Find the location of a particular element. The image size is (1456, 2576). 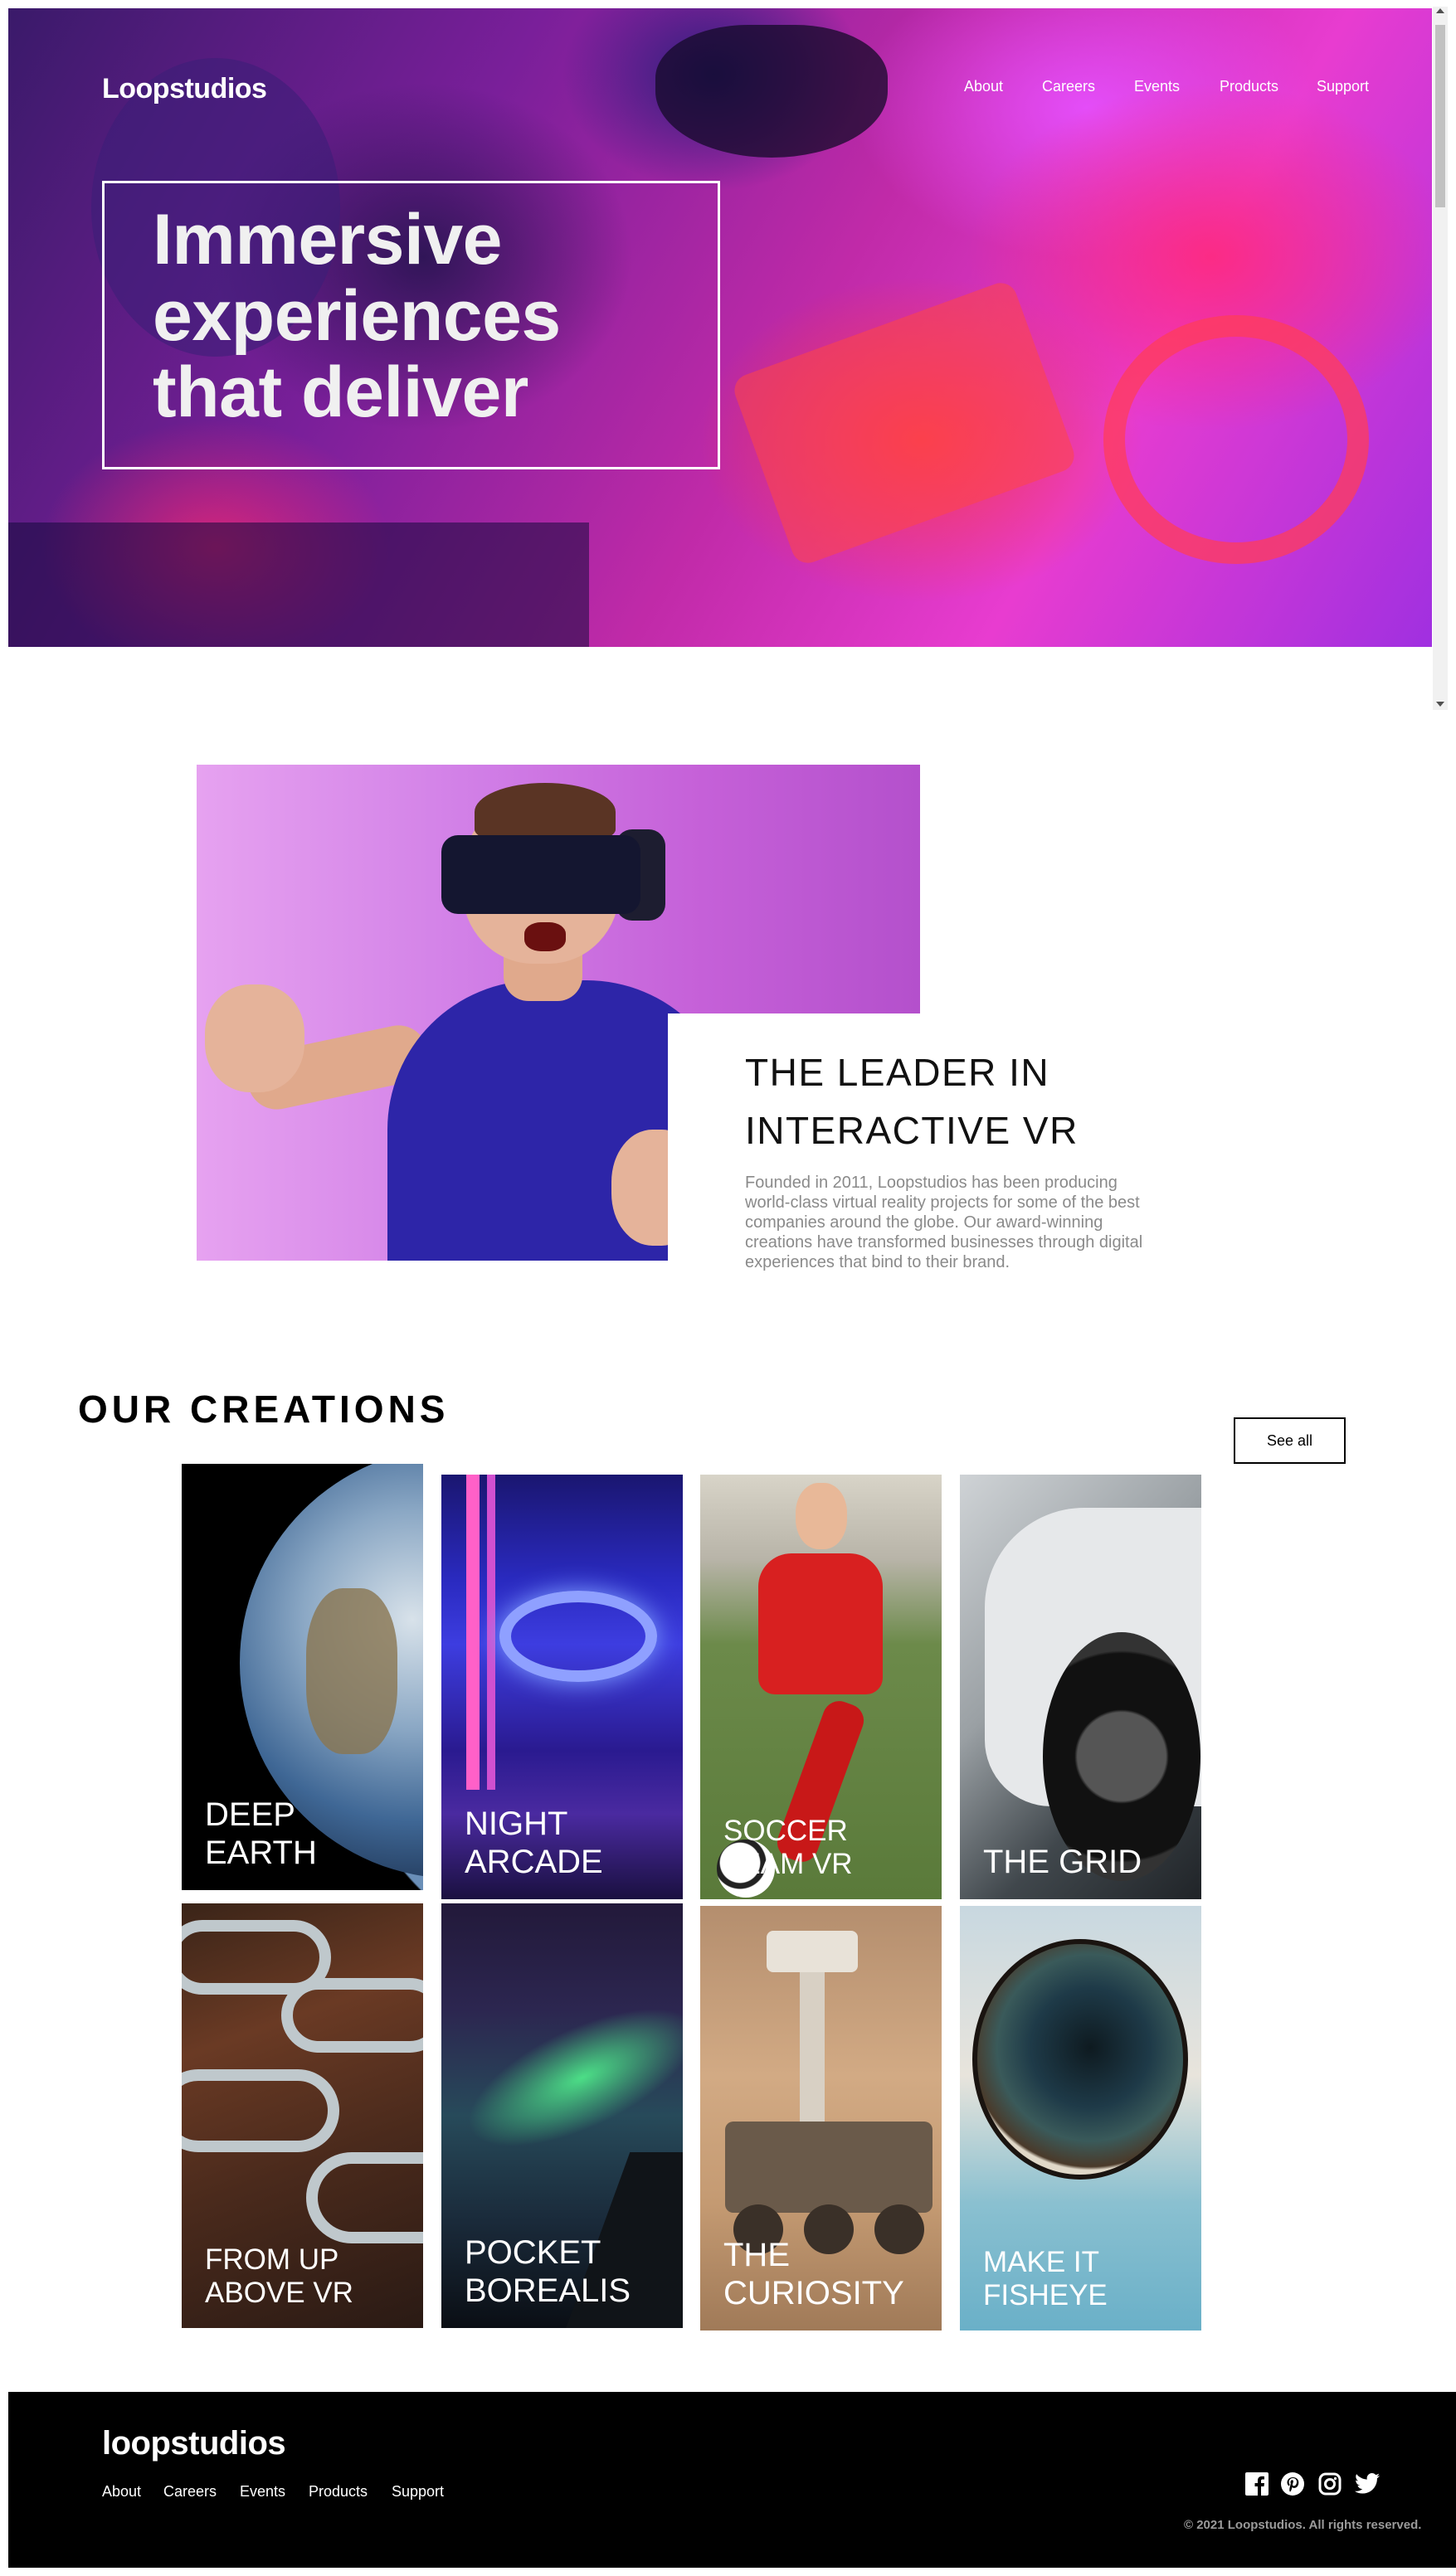

scroll-down-arrow-icon is located at coordinates (1440, 705).